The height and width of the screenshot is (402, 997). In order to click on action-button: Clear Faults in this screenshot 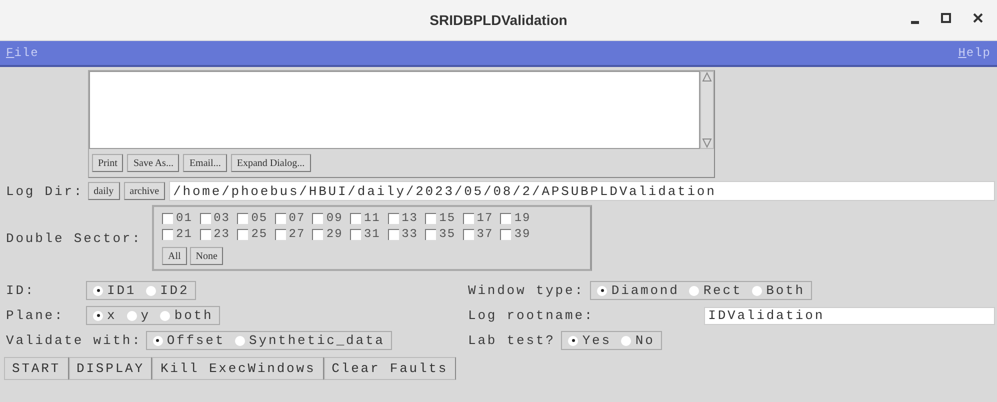, I will do `click(390, 368)`.